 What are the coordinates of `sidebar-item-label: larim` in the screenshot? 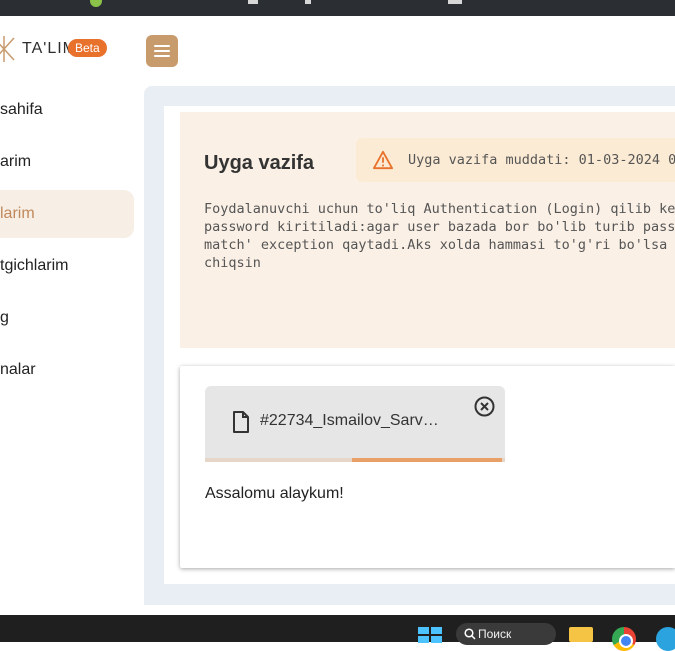 It's located at (17, 213).